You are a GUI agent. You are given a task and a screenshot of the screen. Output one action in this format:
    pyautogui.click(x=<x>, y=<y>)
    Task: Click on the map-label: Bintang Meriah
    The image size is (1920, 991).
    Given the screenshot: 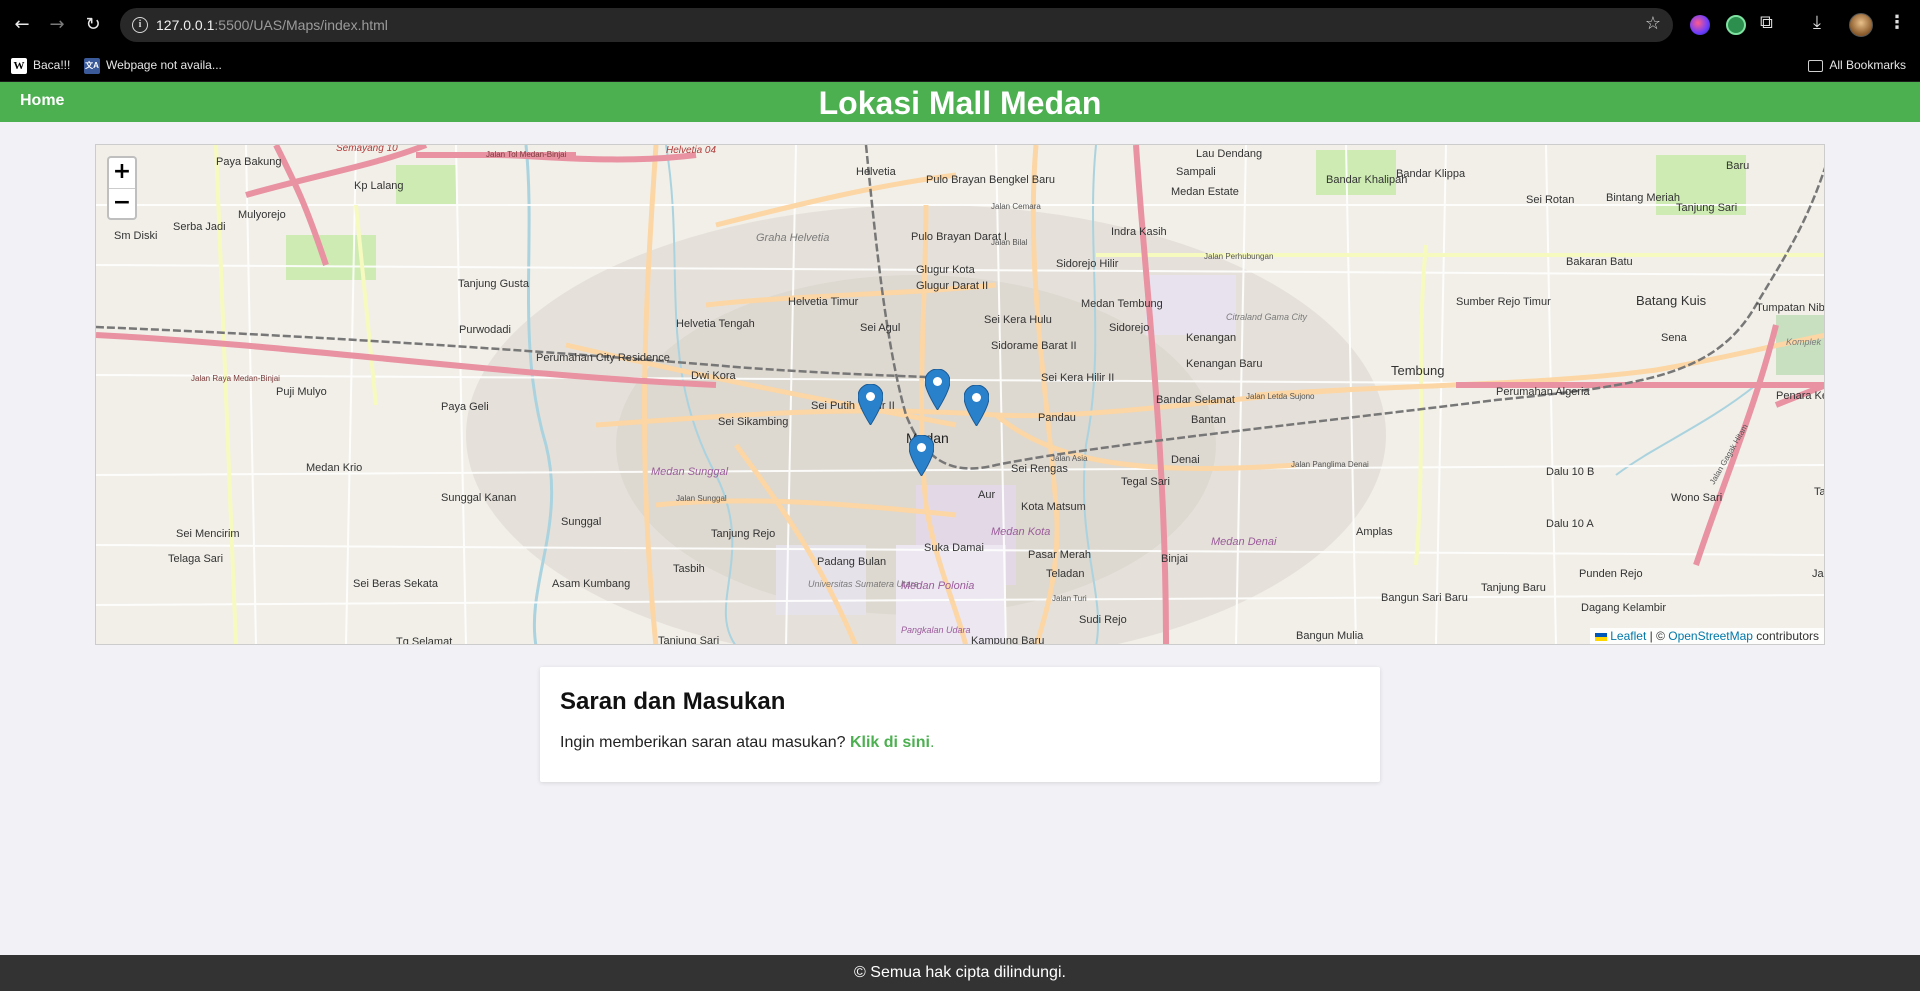 What is the action you would take?
    pyautogui.click(x=1643, y=198)
    